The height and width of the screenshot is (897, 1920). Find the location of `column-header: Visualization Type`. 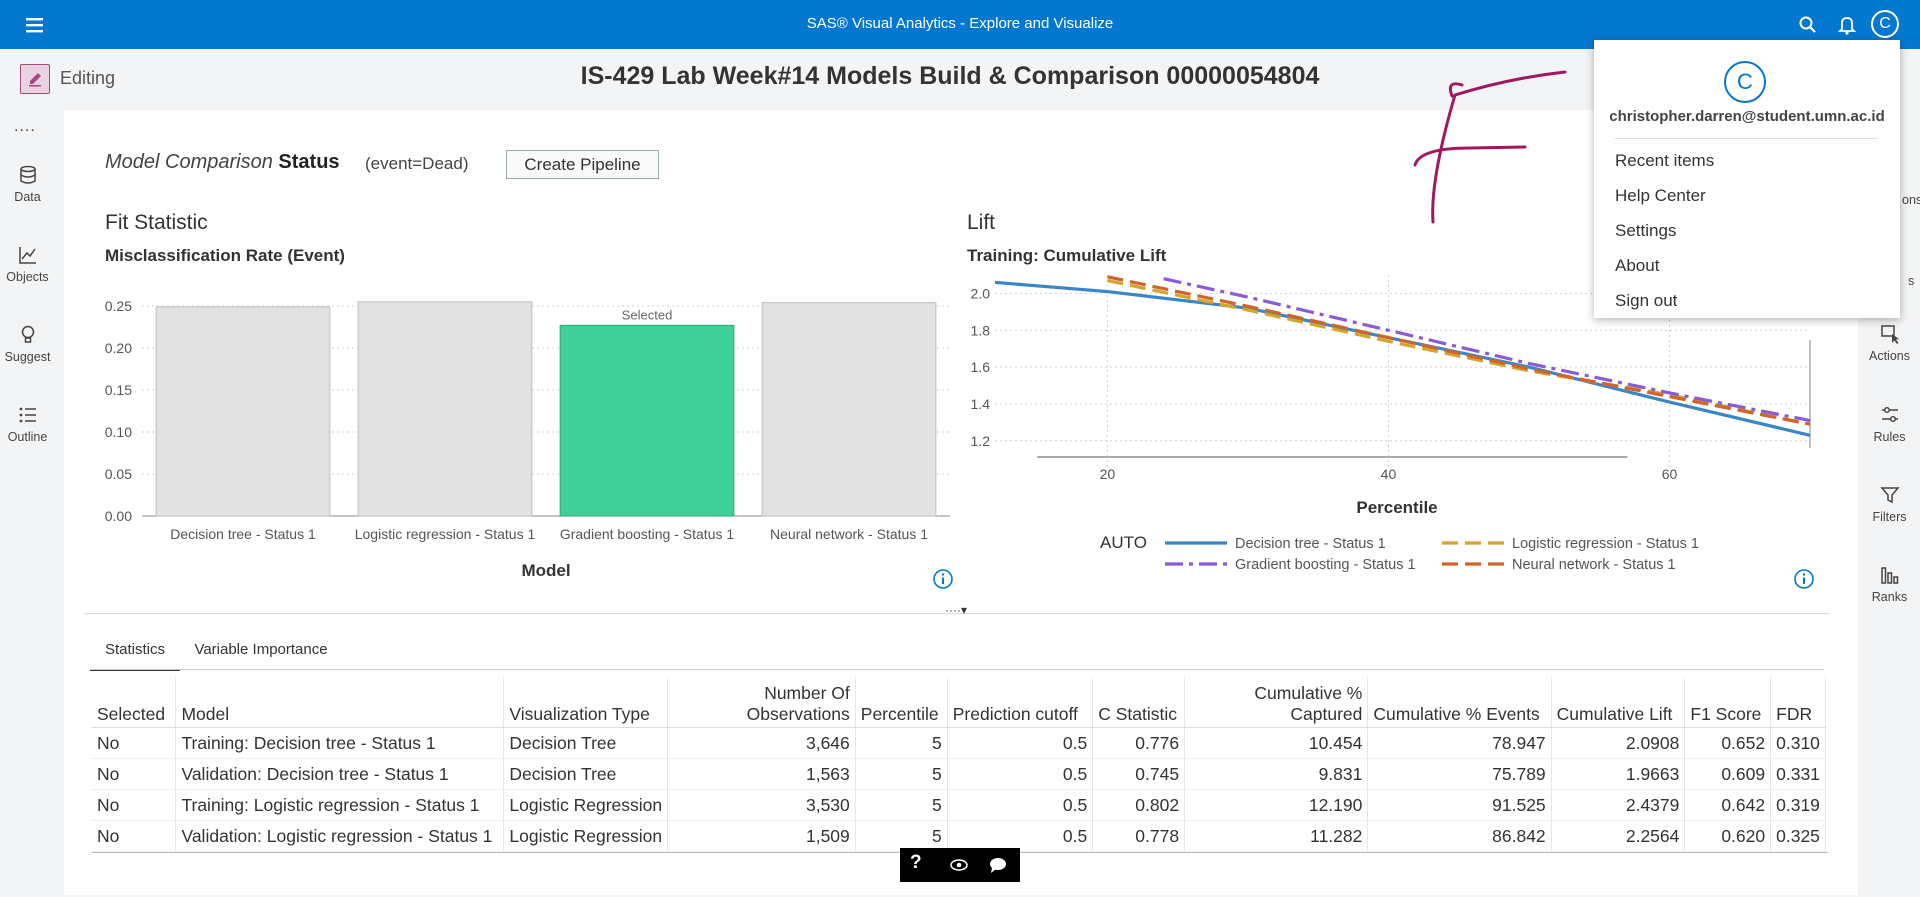

column-header: Visualization Type is located at coordinates (586, 702).